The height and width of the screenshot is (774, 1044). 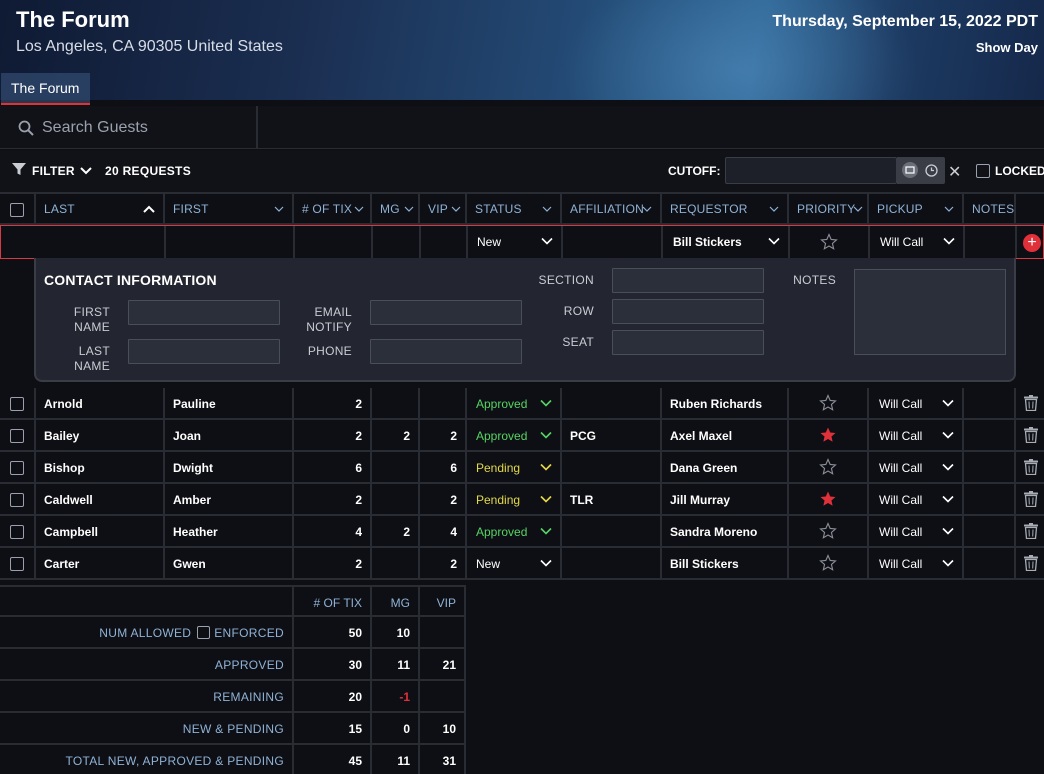 I want to click on cell-tix: 4, so click(x=333, y=531).